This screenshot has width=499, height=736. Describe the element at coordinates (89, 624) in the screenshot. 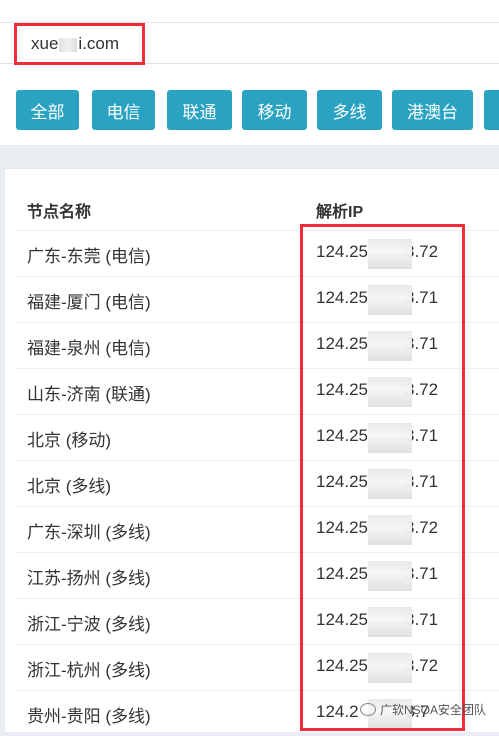

I see `node-name-cell: 浙江-宁波 (多线)` at that location.